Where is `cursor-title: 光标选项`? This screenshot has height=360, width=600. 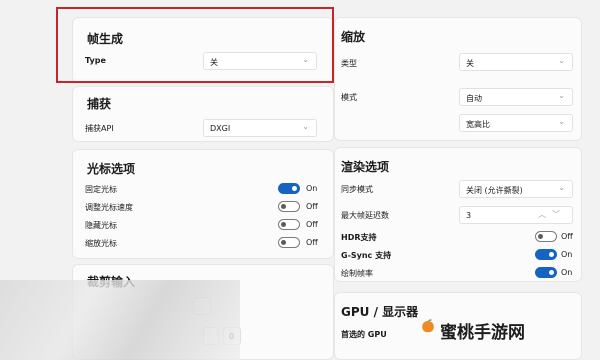
cursor-title: 光标选项 is located at coordinates (111, 169).